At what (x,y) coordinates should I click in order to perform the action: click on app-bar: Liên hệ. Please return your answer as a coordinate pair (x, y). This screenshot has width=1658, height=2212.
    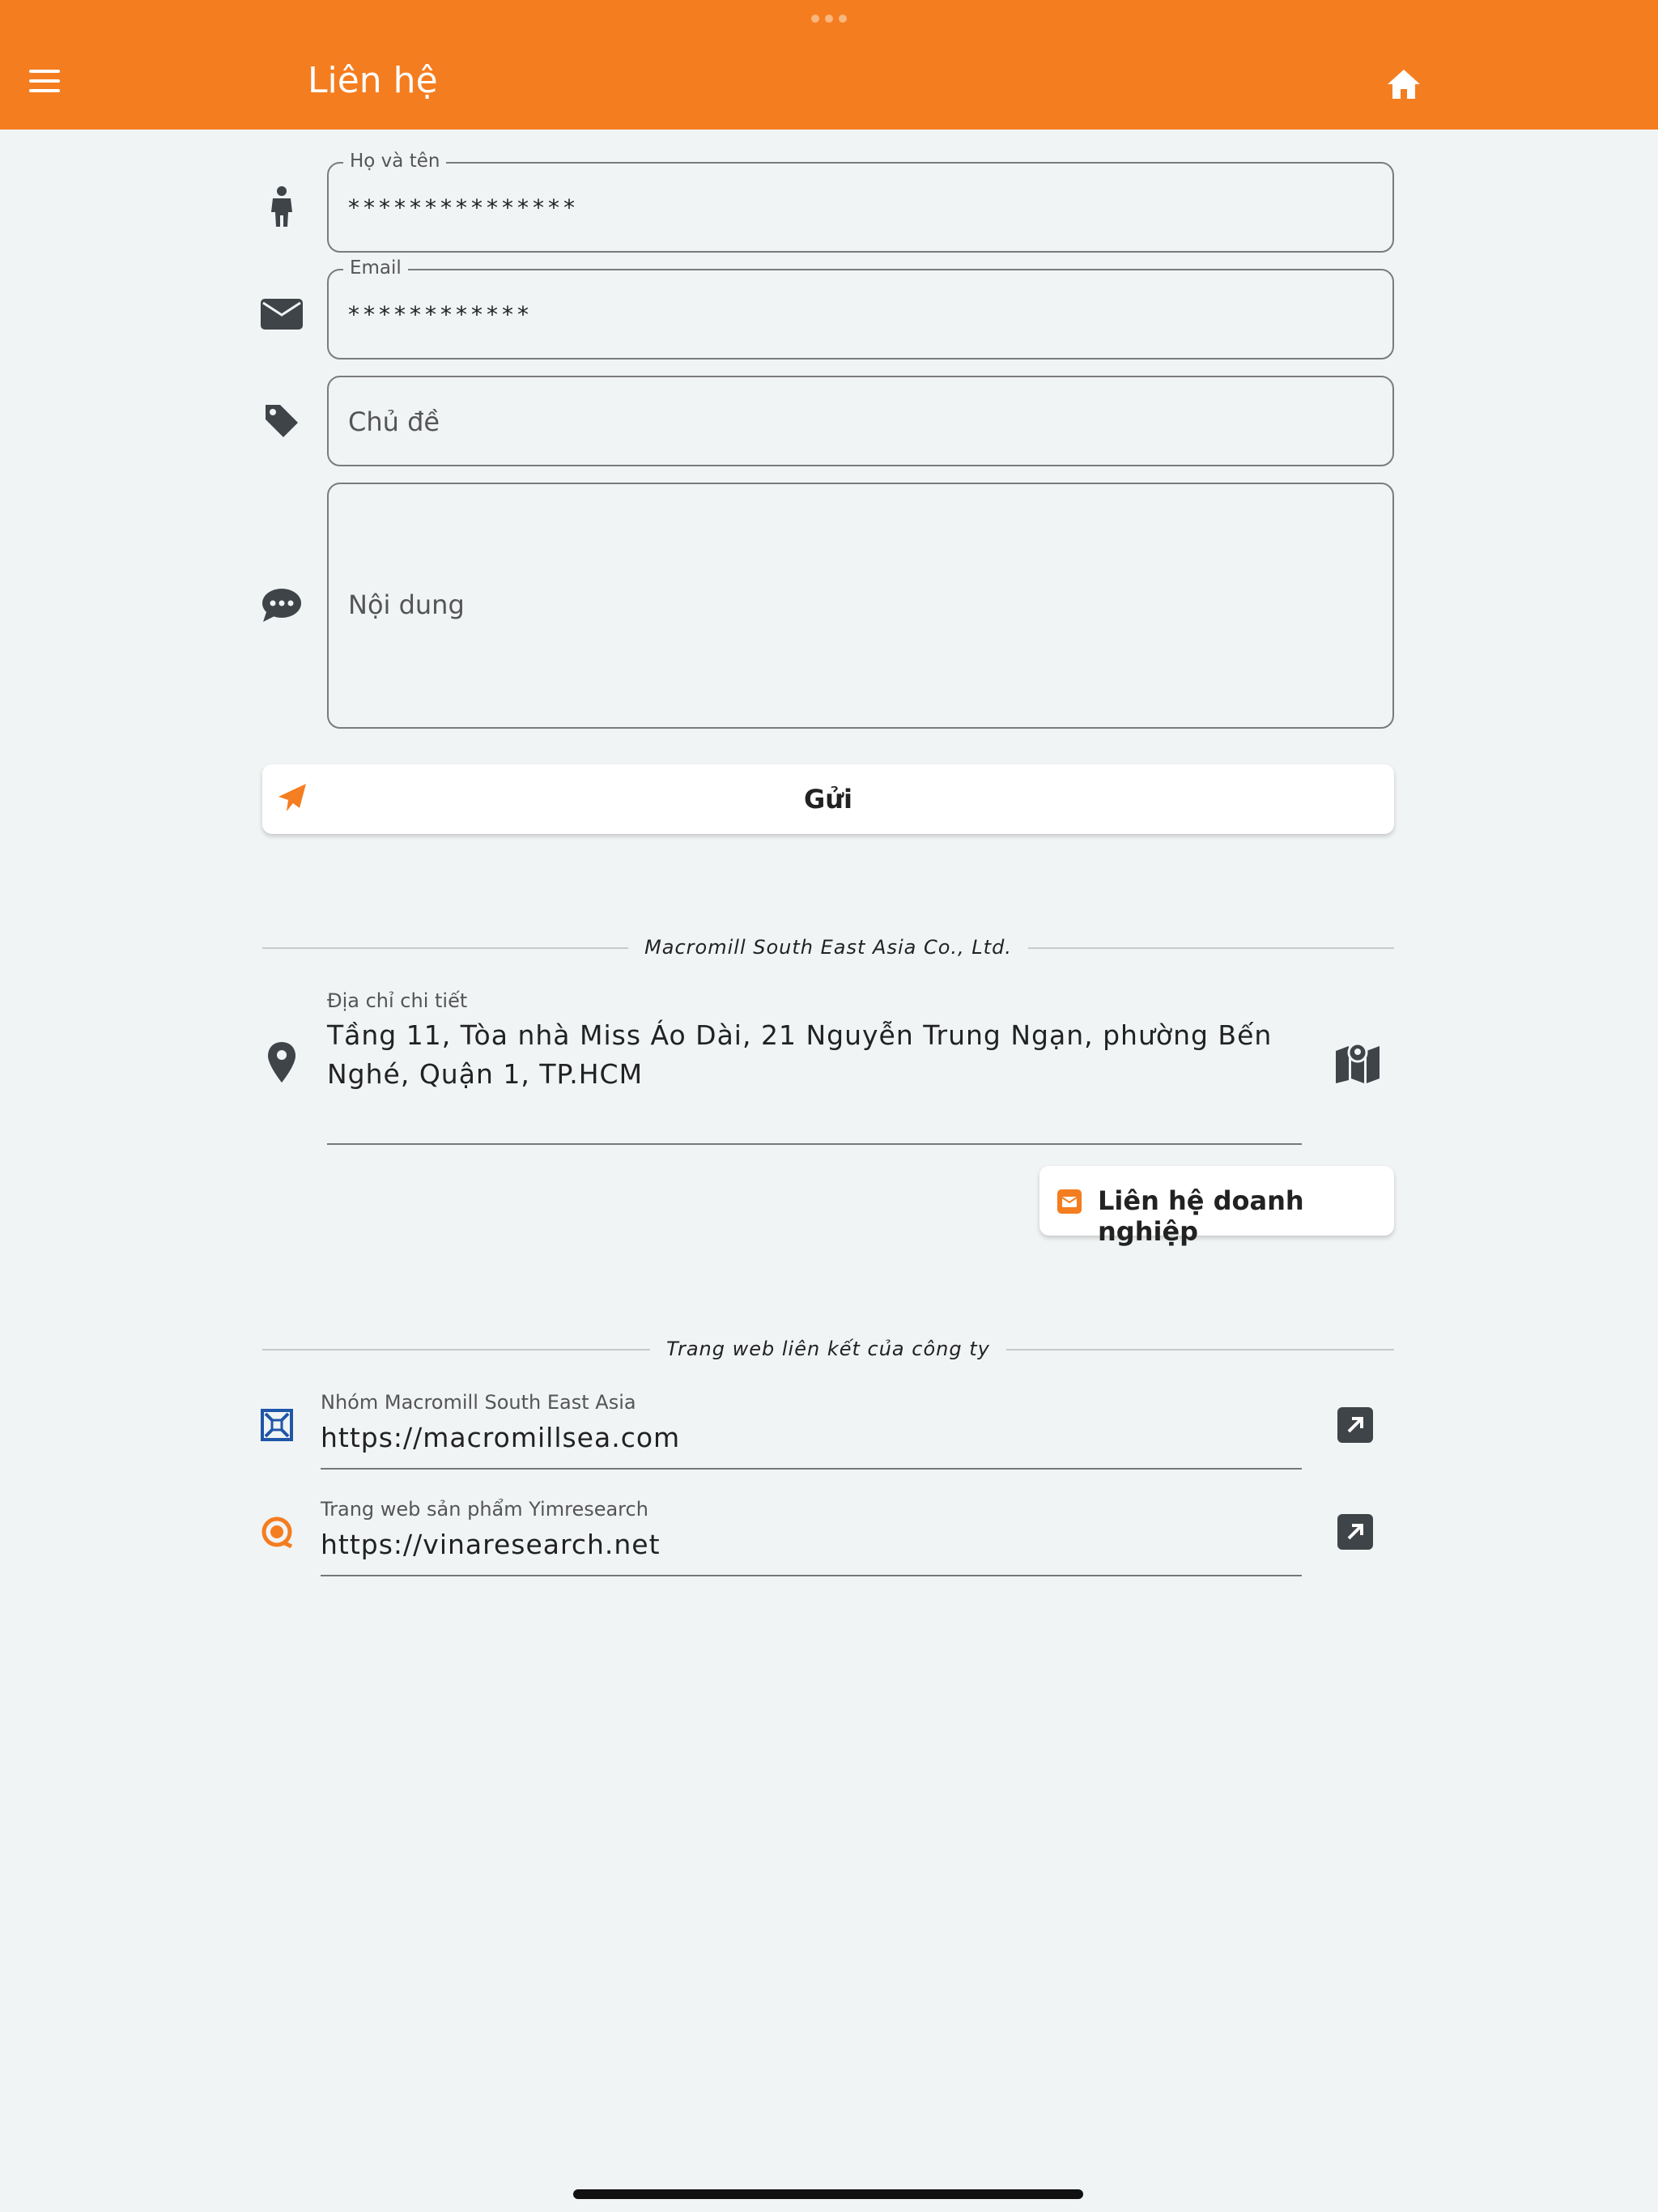
    Looking at the image, I should click on (829, 65).